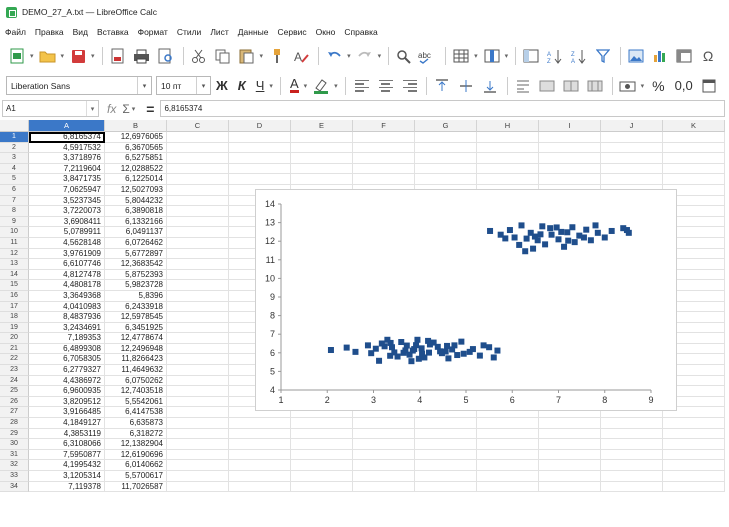 The image size is (729, 527). What do you see at coordinates (67, 391) in the screenshot?
I see `grid-cell: 6,9600935` at bounding box center [67, 391].